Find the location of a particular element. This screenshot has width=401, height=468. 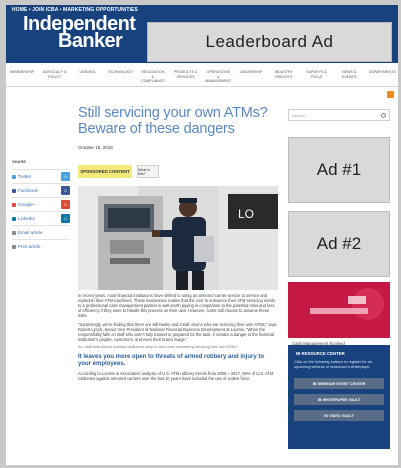

promo-banner is located at coordinates (339, 310).